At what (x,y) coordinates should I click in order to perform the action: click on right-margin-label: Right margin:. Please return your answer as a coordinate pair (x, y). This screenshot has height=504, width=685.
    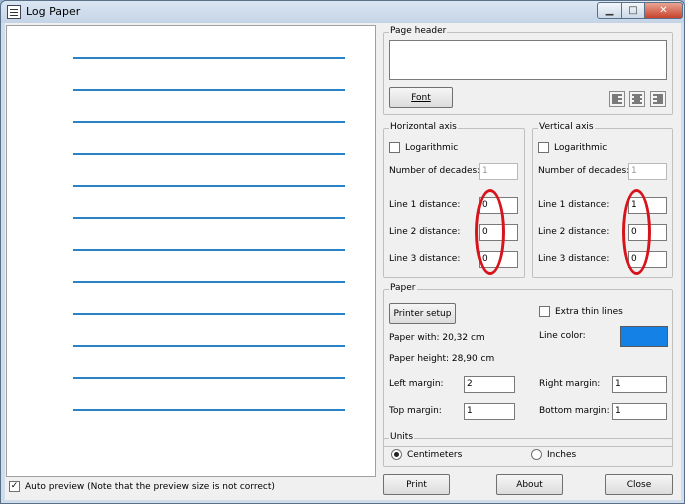
    Looking at the image, I should click on (570, 384).